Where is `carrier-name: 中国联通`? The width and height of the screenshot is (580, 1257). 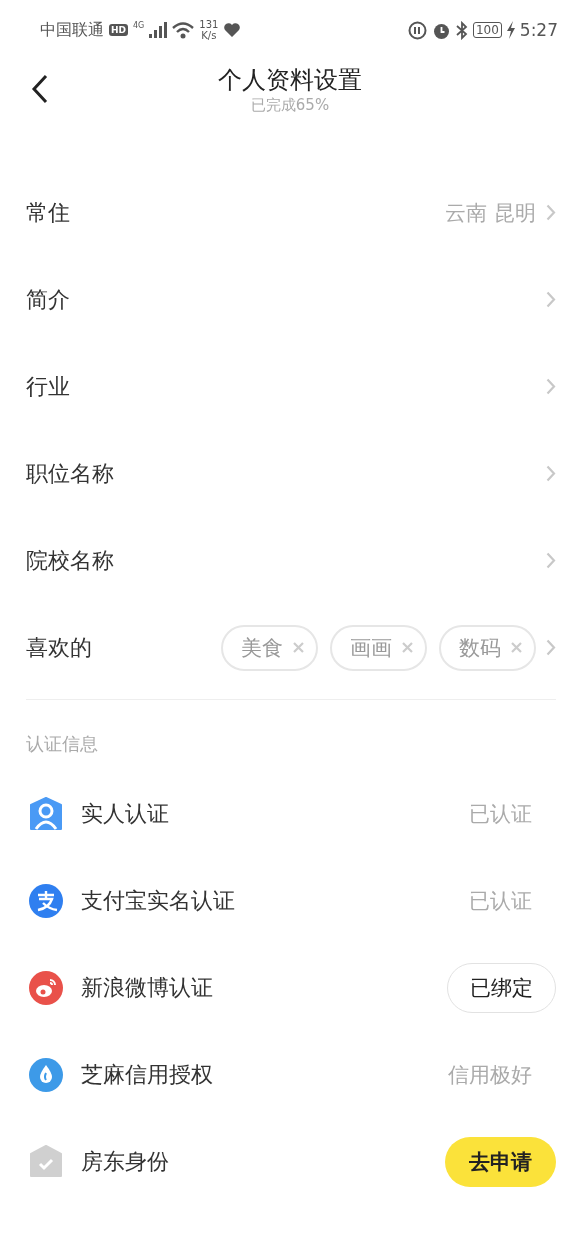 carrier-name: 中国联通 is located at coordinates (72, 30).